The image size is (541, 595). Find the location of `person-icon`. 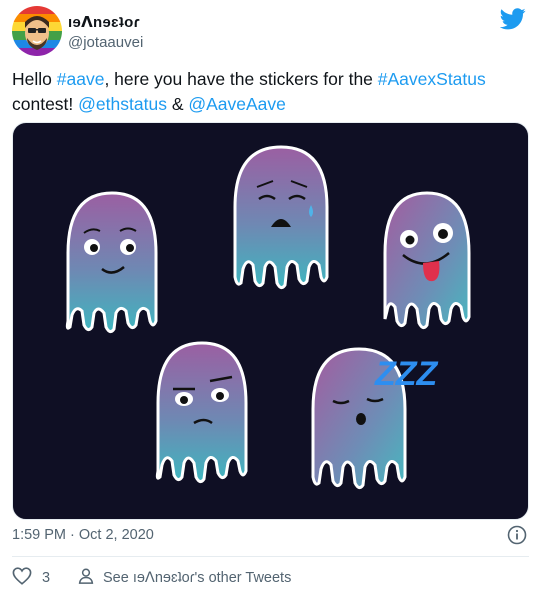

person-icon is located at coordinates (86, 578).